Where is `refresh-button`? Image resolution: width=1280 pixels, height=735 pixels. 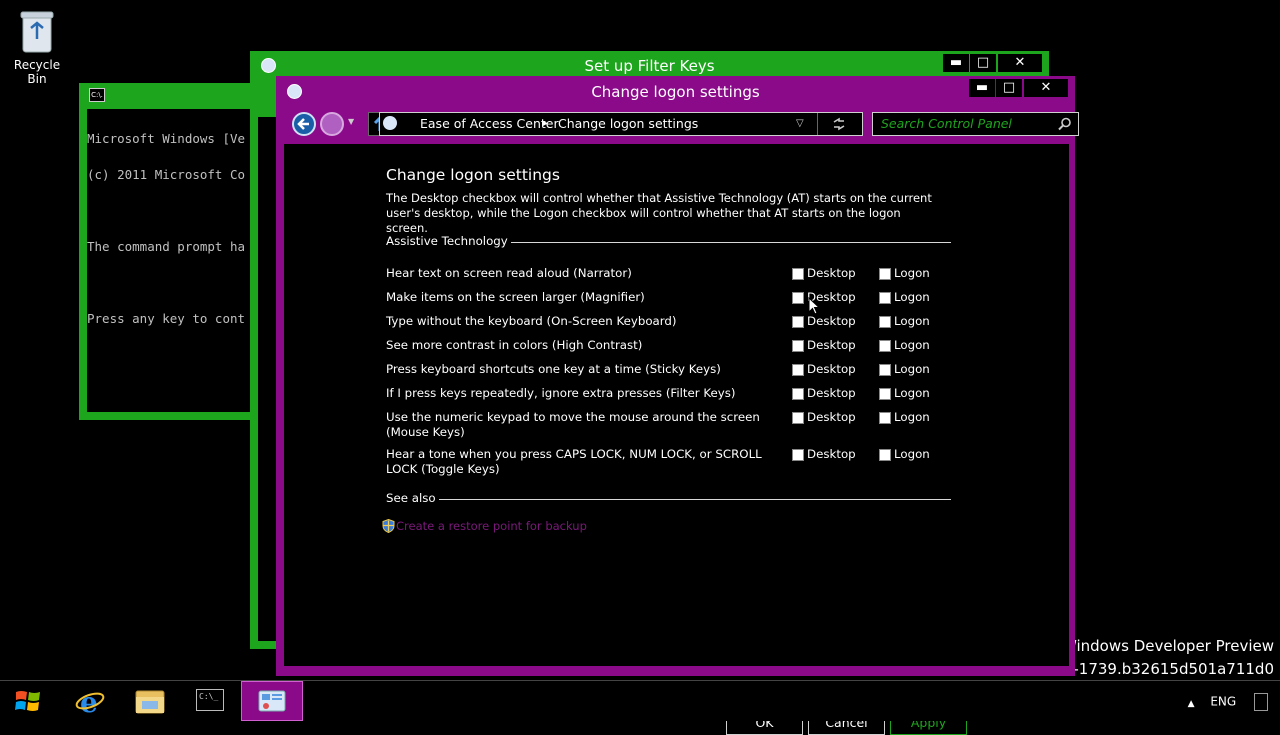 refresh-button is located at coordinates (839, 124).